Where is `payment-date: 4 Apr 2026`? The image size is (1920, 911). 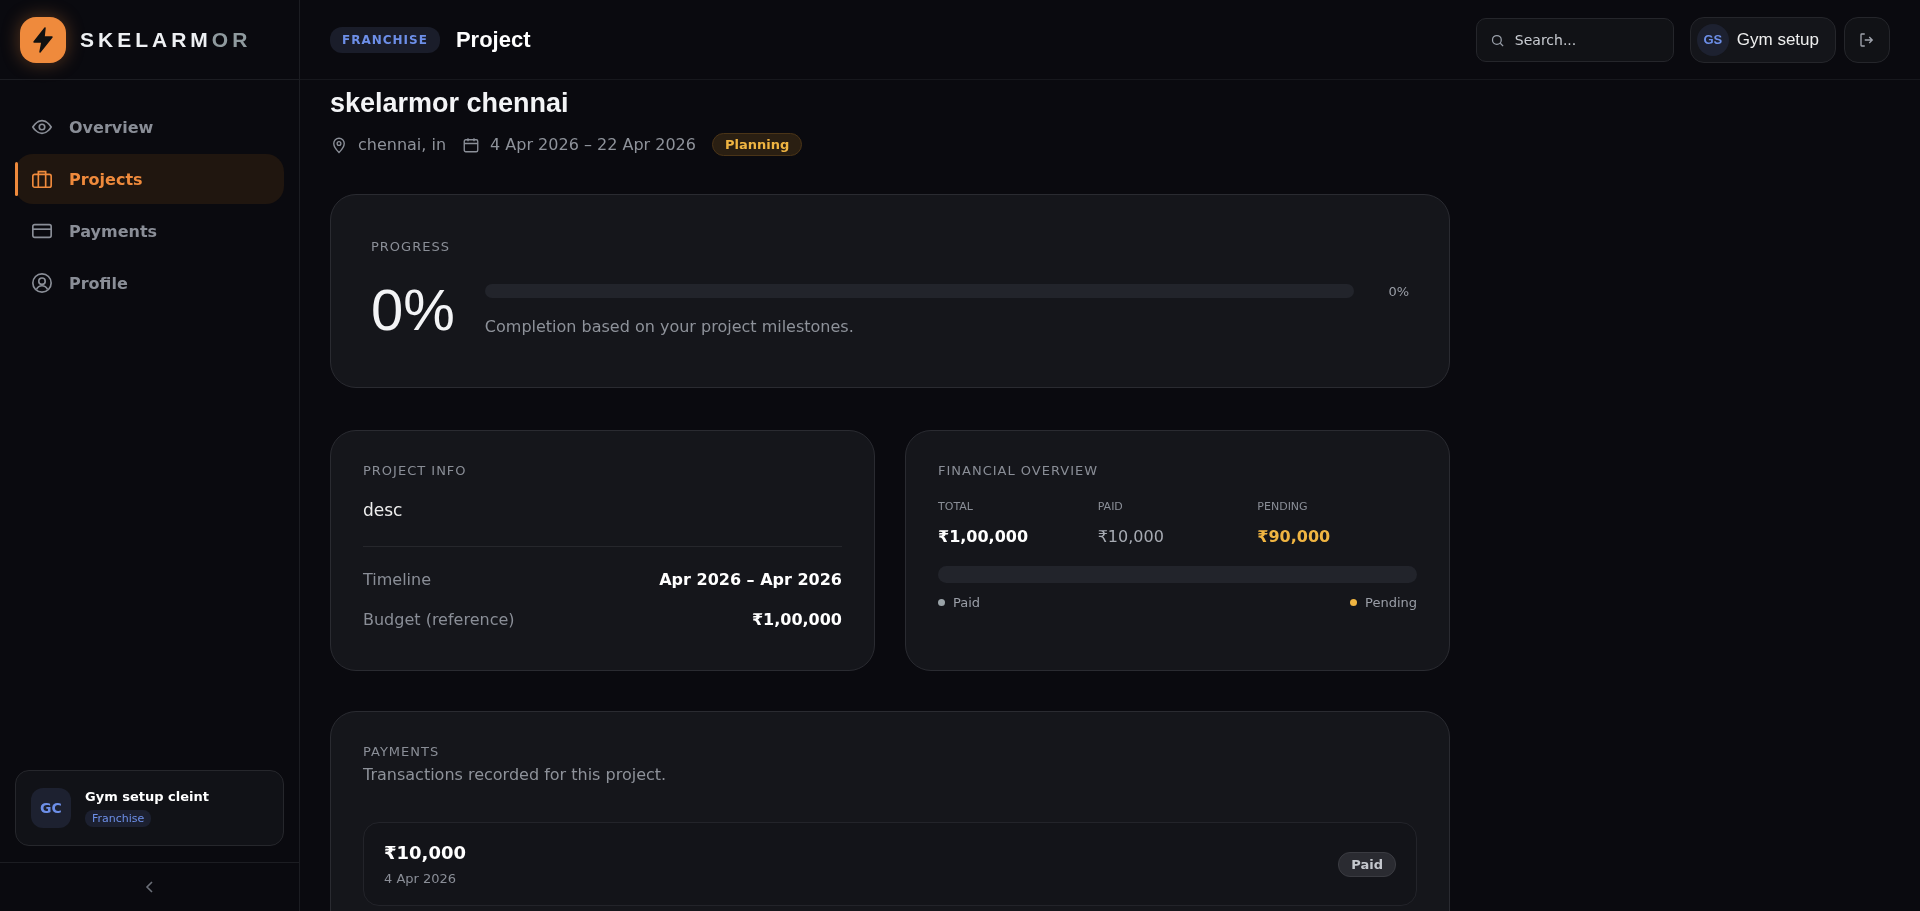
payment-date: 4 Apr 2026 is located at coordinates (421, 878).